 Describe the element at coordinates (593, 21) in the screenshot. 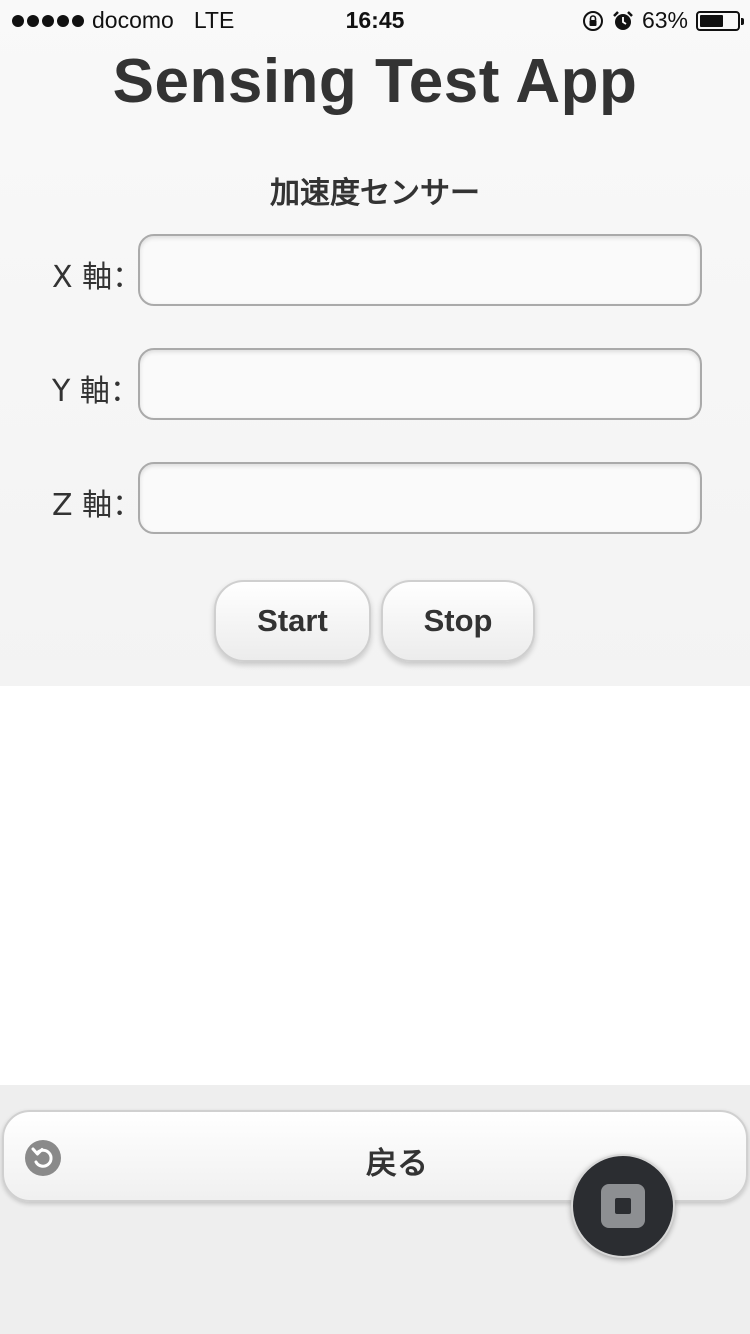

I see `rotation-lock-icon` at that location.